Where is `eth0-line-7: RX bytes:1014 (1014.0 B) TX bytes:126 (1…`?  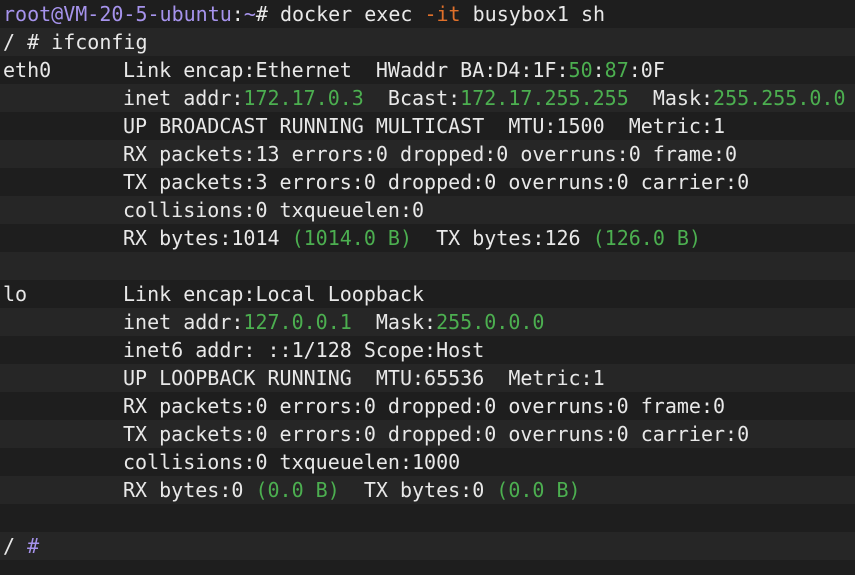
eth0-line-7: RX bytes:1014 (1014.0 B) TX bytes:126 (1… is located at coordinates (427, 238).